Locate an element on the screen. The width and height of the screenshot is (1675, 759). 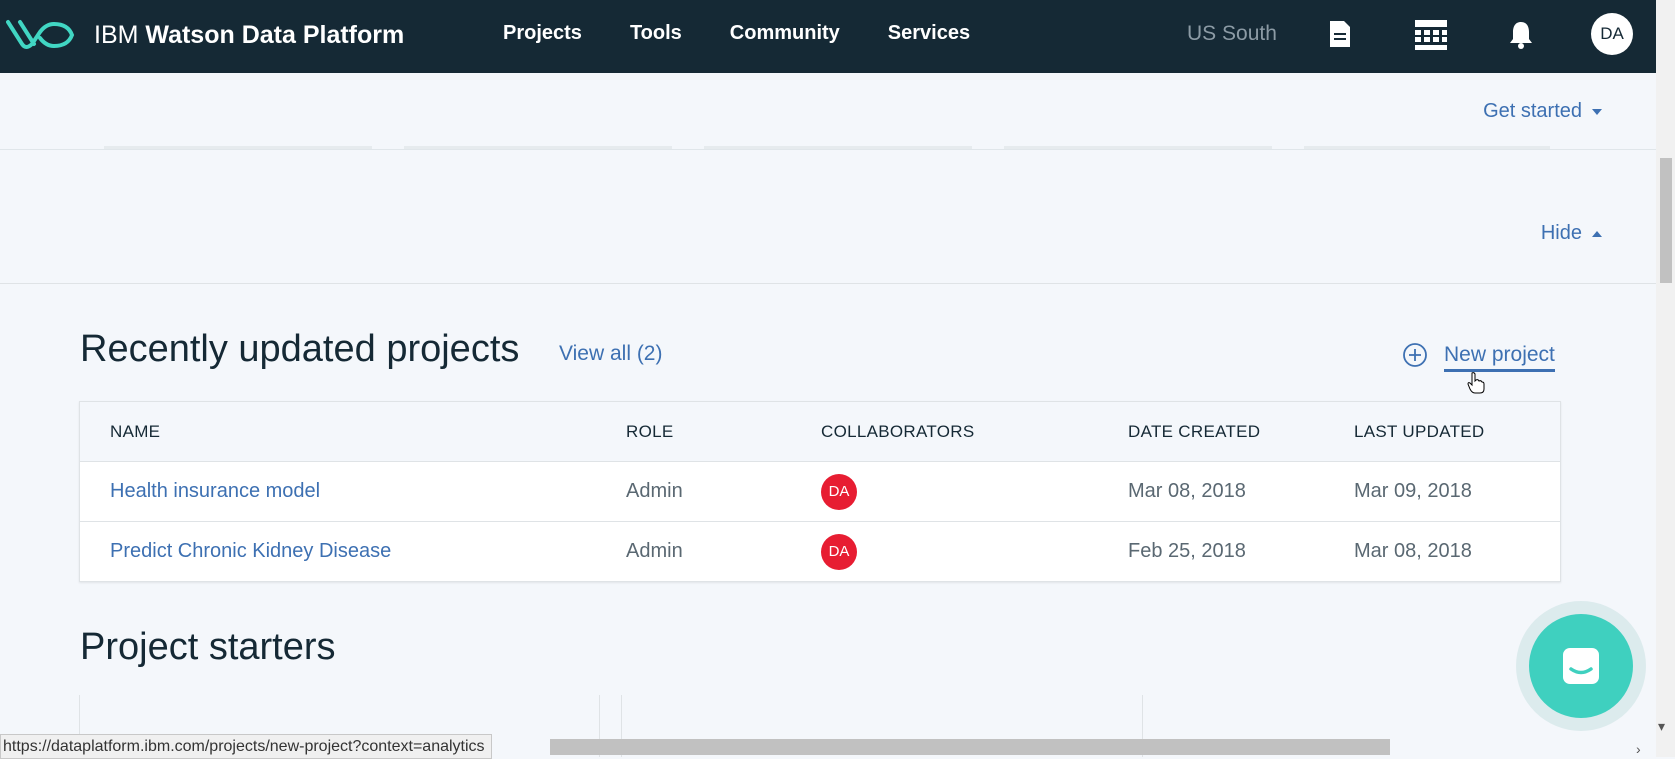
scroll-right-arrow-icon: › is located at coordinates (1638, 749).